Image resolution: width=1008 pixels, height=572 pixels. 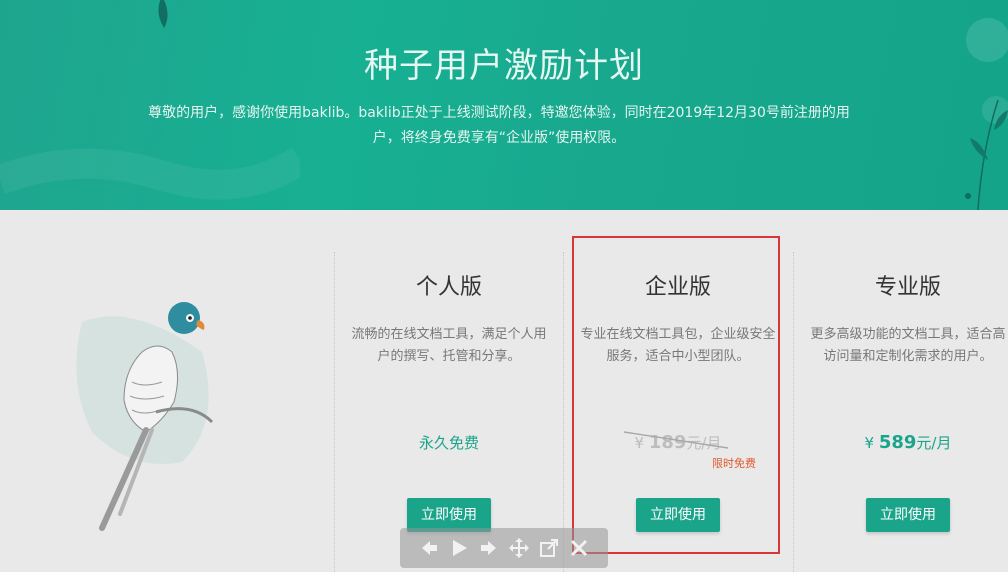 What do you see at coordinates (869, 443) in the screenshot?
I see `currency-symbol: ¥` at bounding box center [869, 443].